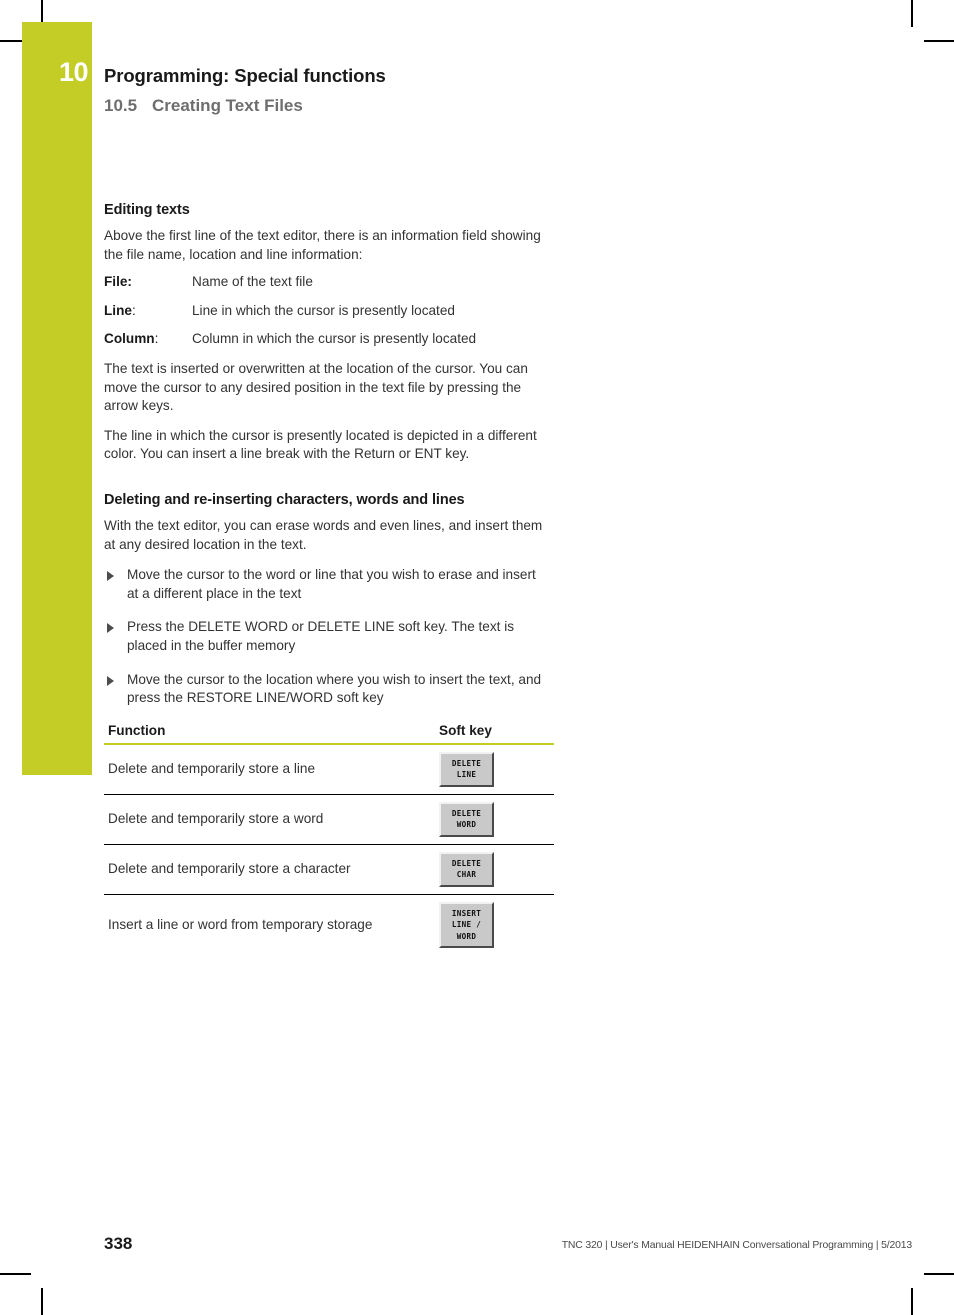 The height and width of the screenshot is (1315, 954). What do you see at coordinates (266, 869) in the screenshot?
I see `table-cell-function: Delete and temporarily store a character` at bounding box center [266, 869].